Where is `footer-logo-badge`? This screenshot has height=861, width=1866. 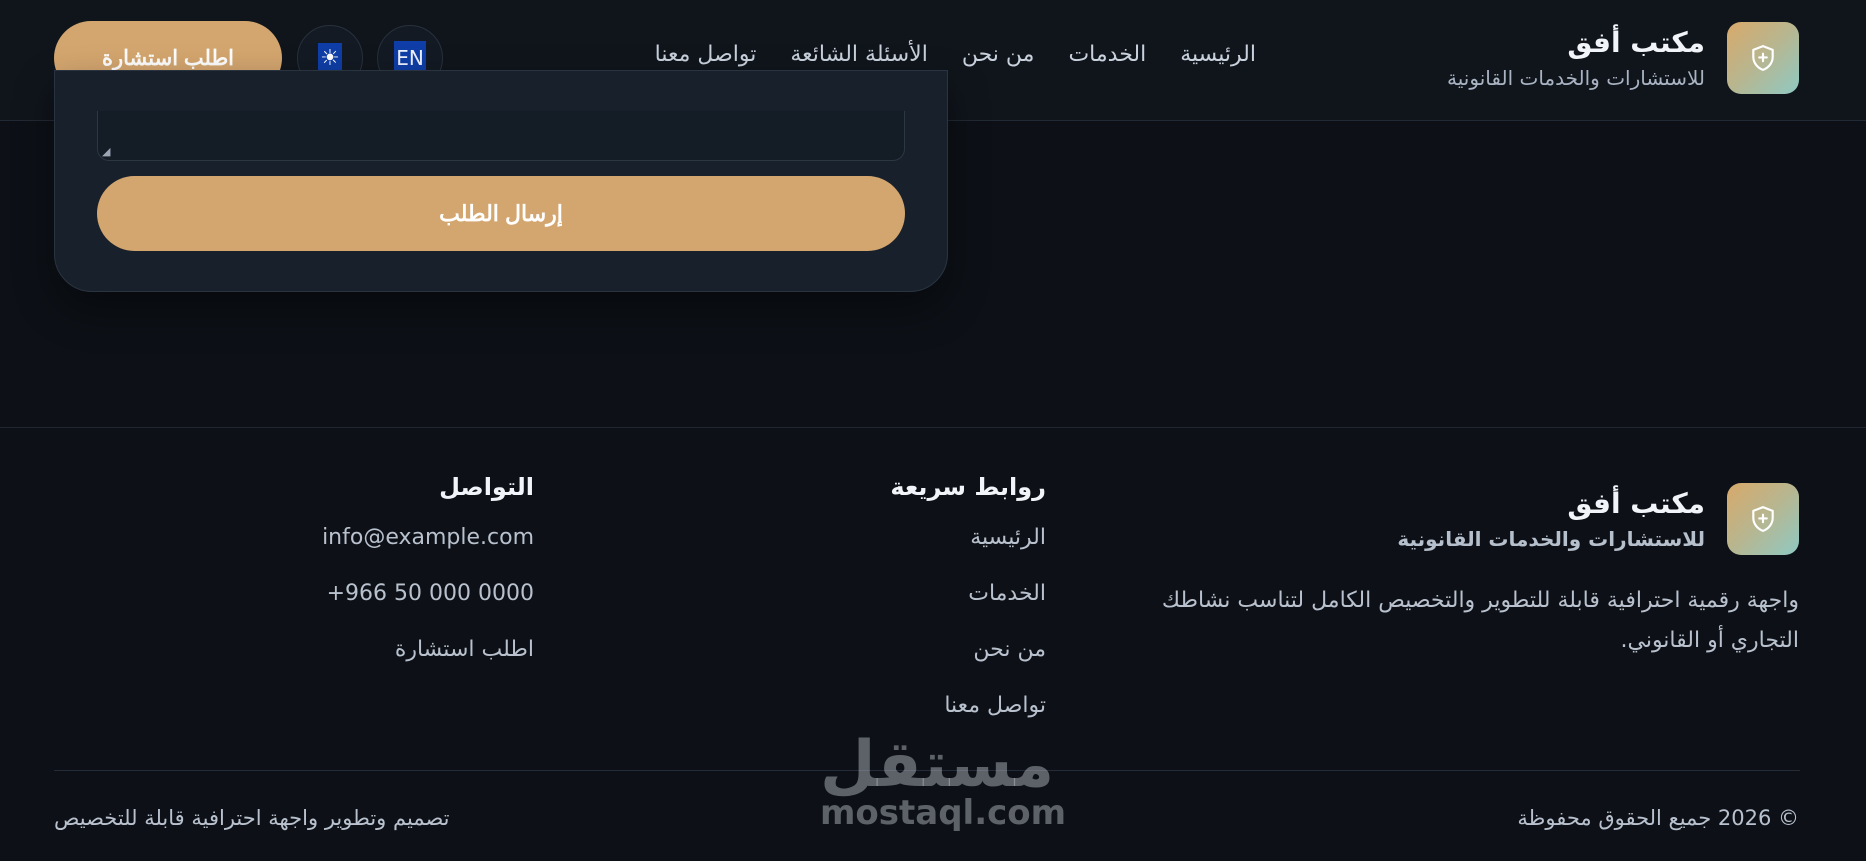
footer-logo-badge is located at coordinates (1763, 519).